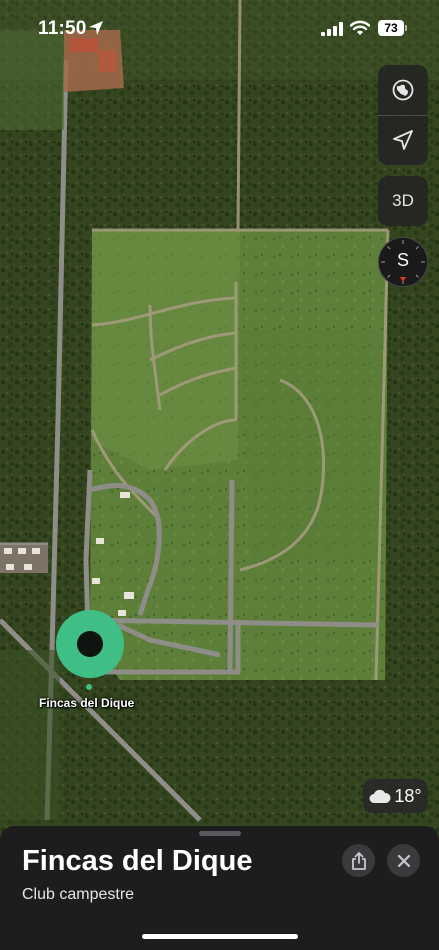  What do you see at coordinates (380, 796) in the screenshot?
I see `cloud-icon` at bounding box center [380, 796].